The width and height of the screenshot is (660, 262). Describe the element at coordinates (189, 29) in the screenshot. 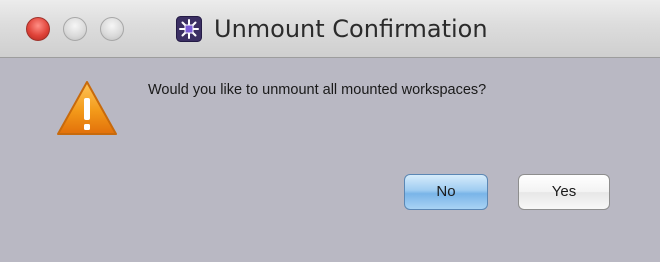

I see `app-icon` at that location.